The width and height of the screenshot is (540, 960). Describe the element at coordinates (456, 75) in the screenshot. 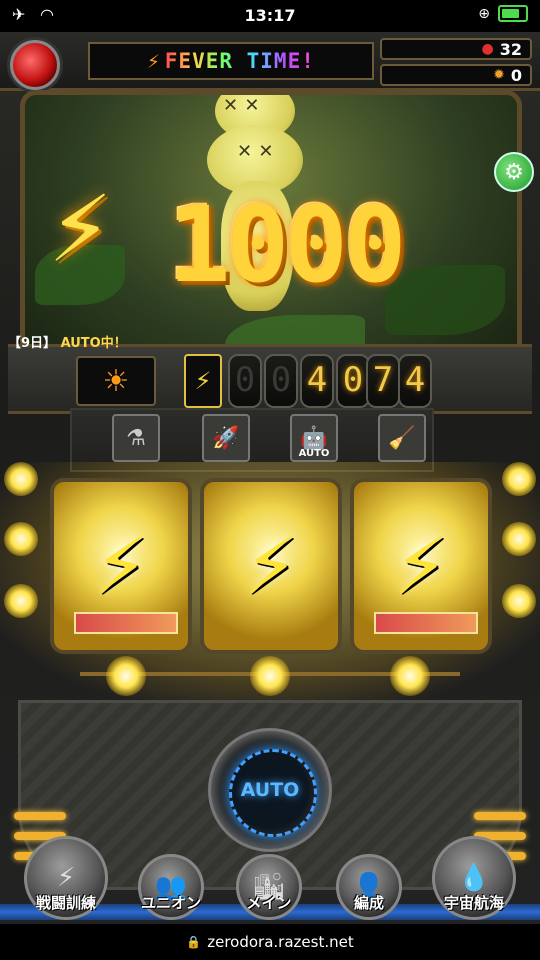

I see `bomb-counter: ✹ 0` at that location.